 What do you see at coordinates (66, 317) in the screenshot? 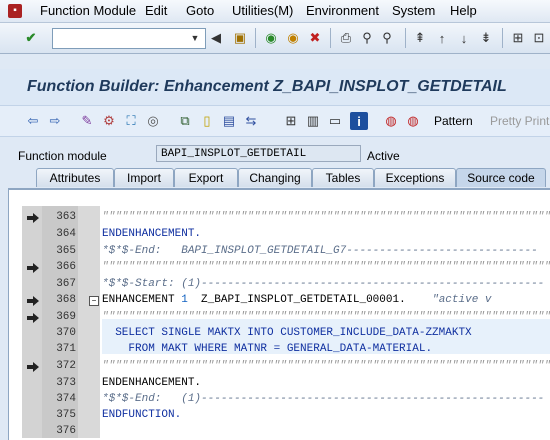
I see `line-number: 369` at bounding box center [66, 317].